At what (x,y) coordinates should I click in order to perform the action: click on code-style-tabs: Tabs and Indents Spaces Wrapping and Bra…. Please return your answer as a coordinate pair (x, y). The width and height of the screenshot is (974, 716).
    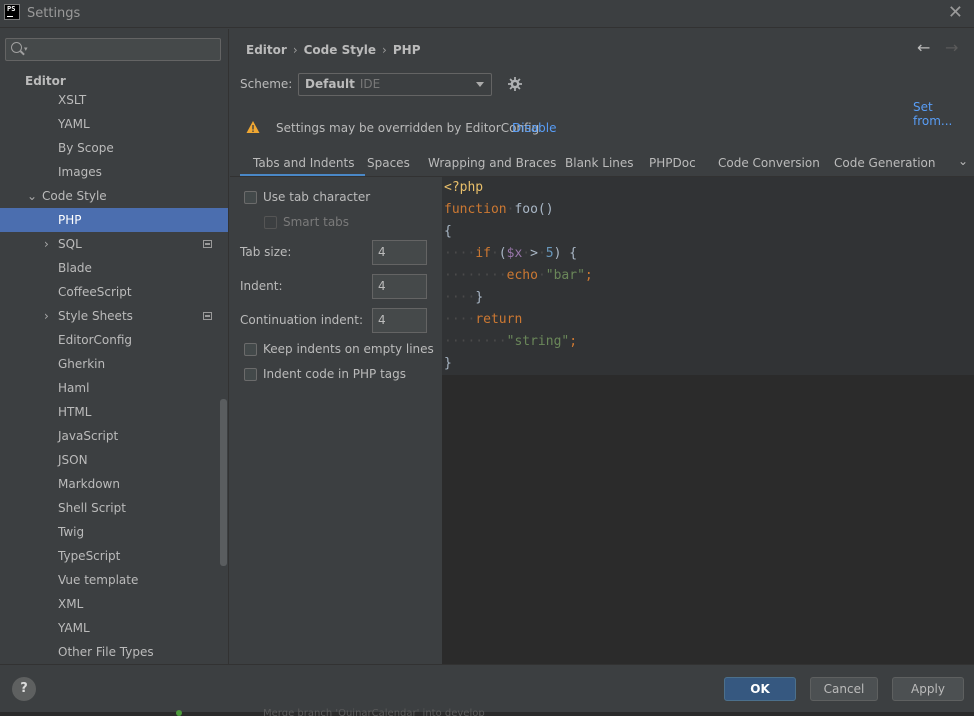
    Looking at the image, I should click on (602, 164).